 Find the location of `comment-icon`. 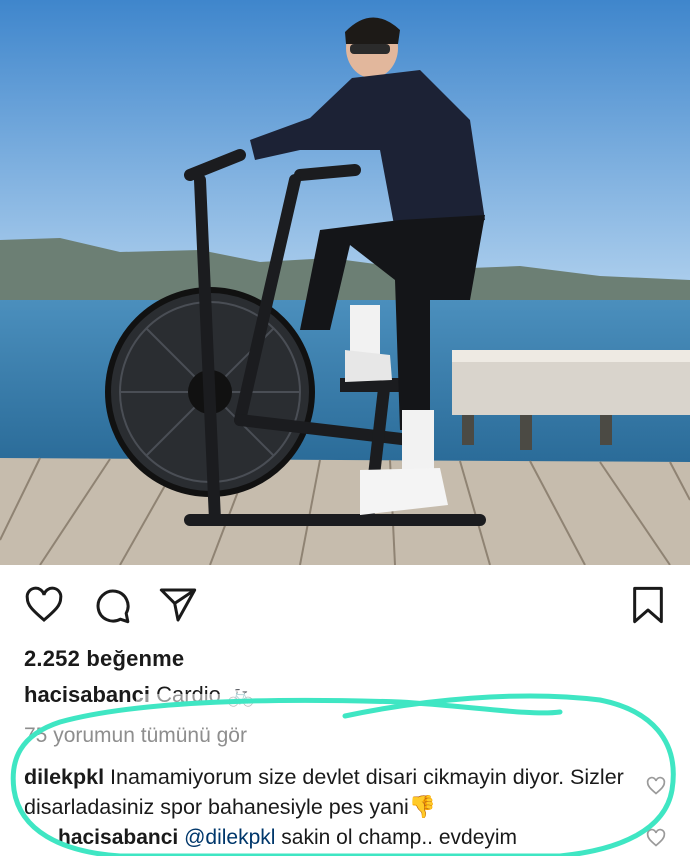

comment-icon is located at coordinates (113, 606).